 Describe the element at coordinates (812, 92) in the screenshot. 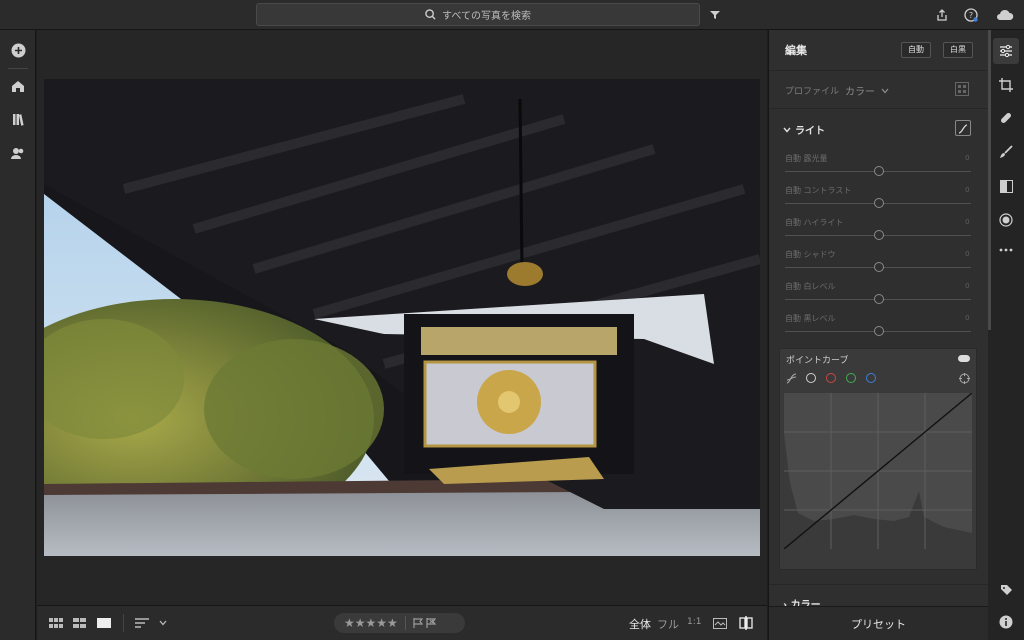

I see `profile-label: プロファイル` at that location.